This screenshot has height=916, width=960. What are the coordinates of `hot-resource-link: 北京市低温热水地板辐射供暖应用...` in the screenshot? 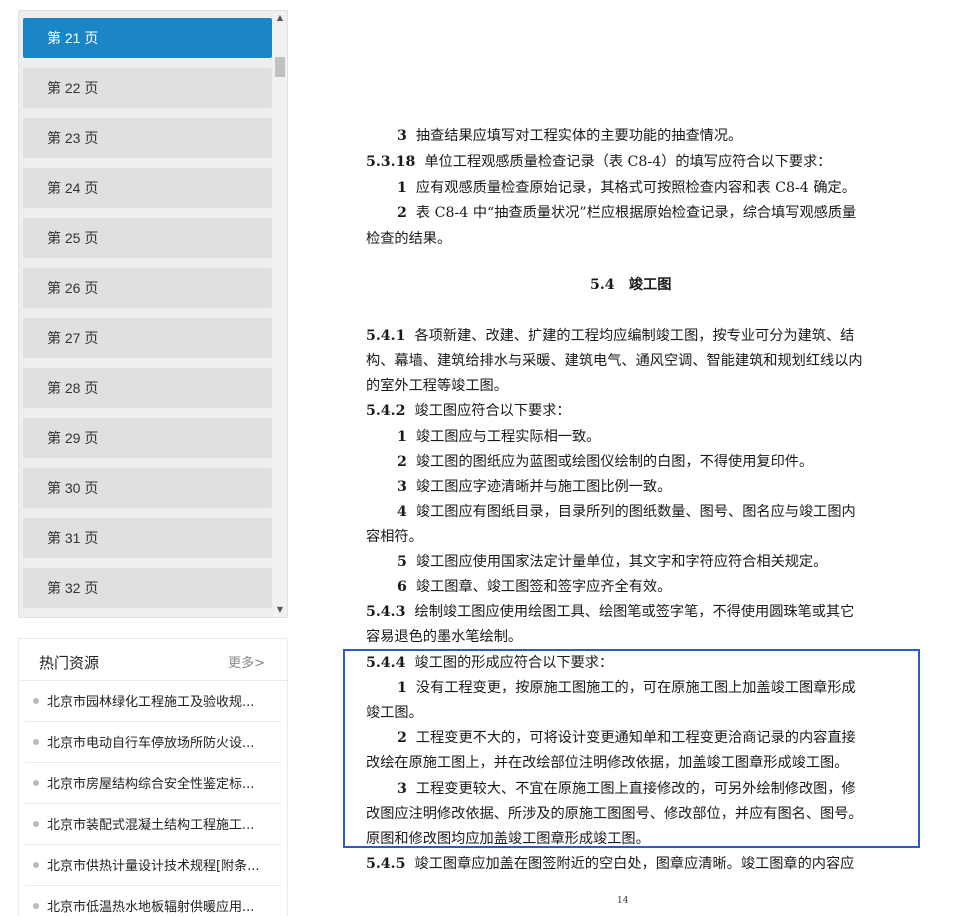 It's located at (164, 905).